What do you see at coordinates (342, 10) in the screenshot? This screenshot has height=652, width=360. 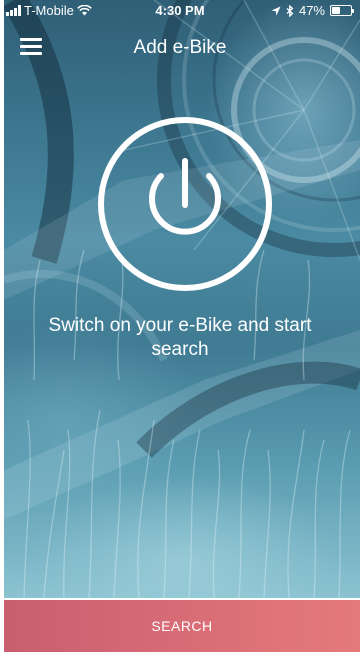 I see `battery-icon` at bounding box center [342, 10].